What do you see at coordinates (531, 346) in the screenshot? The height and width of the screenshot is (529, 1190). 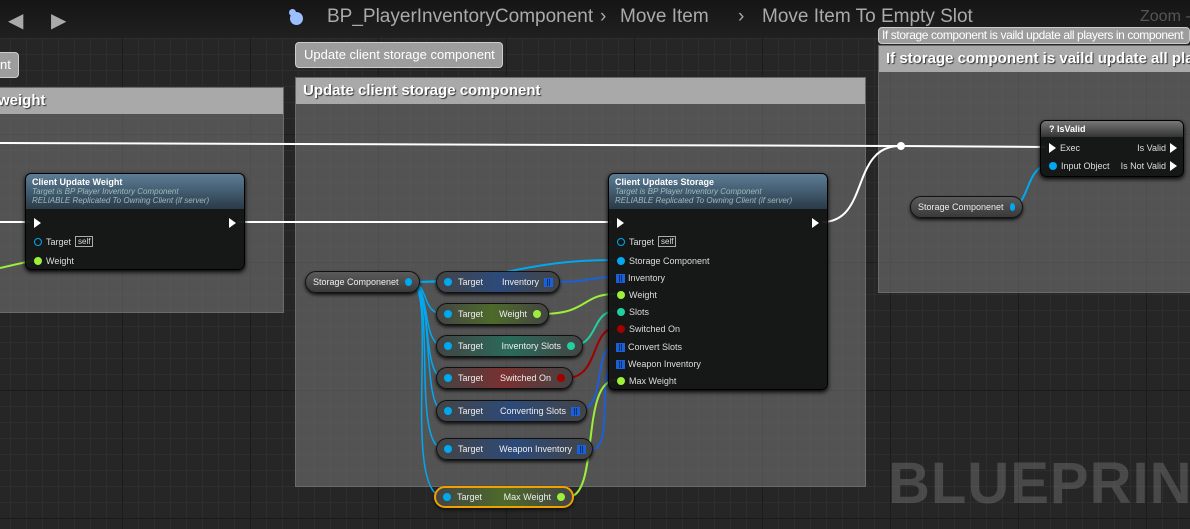 I see `getter-label: Inventory Slots` at bounding box center [531, 346].